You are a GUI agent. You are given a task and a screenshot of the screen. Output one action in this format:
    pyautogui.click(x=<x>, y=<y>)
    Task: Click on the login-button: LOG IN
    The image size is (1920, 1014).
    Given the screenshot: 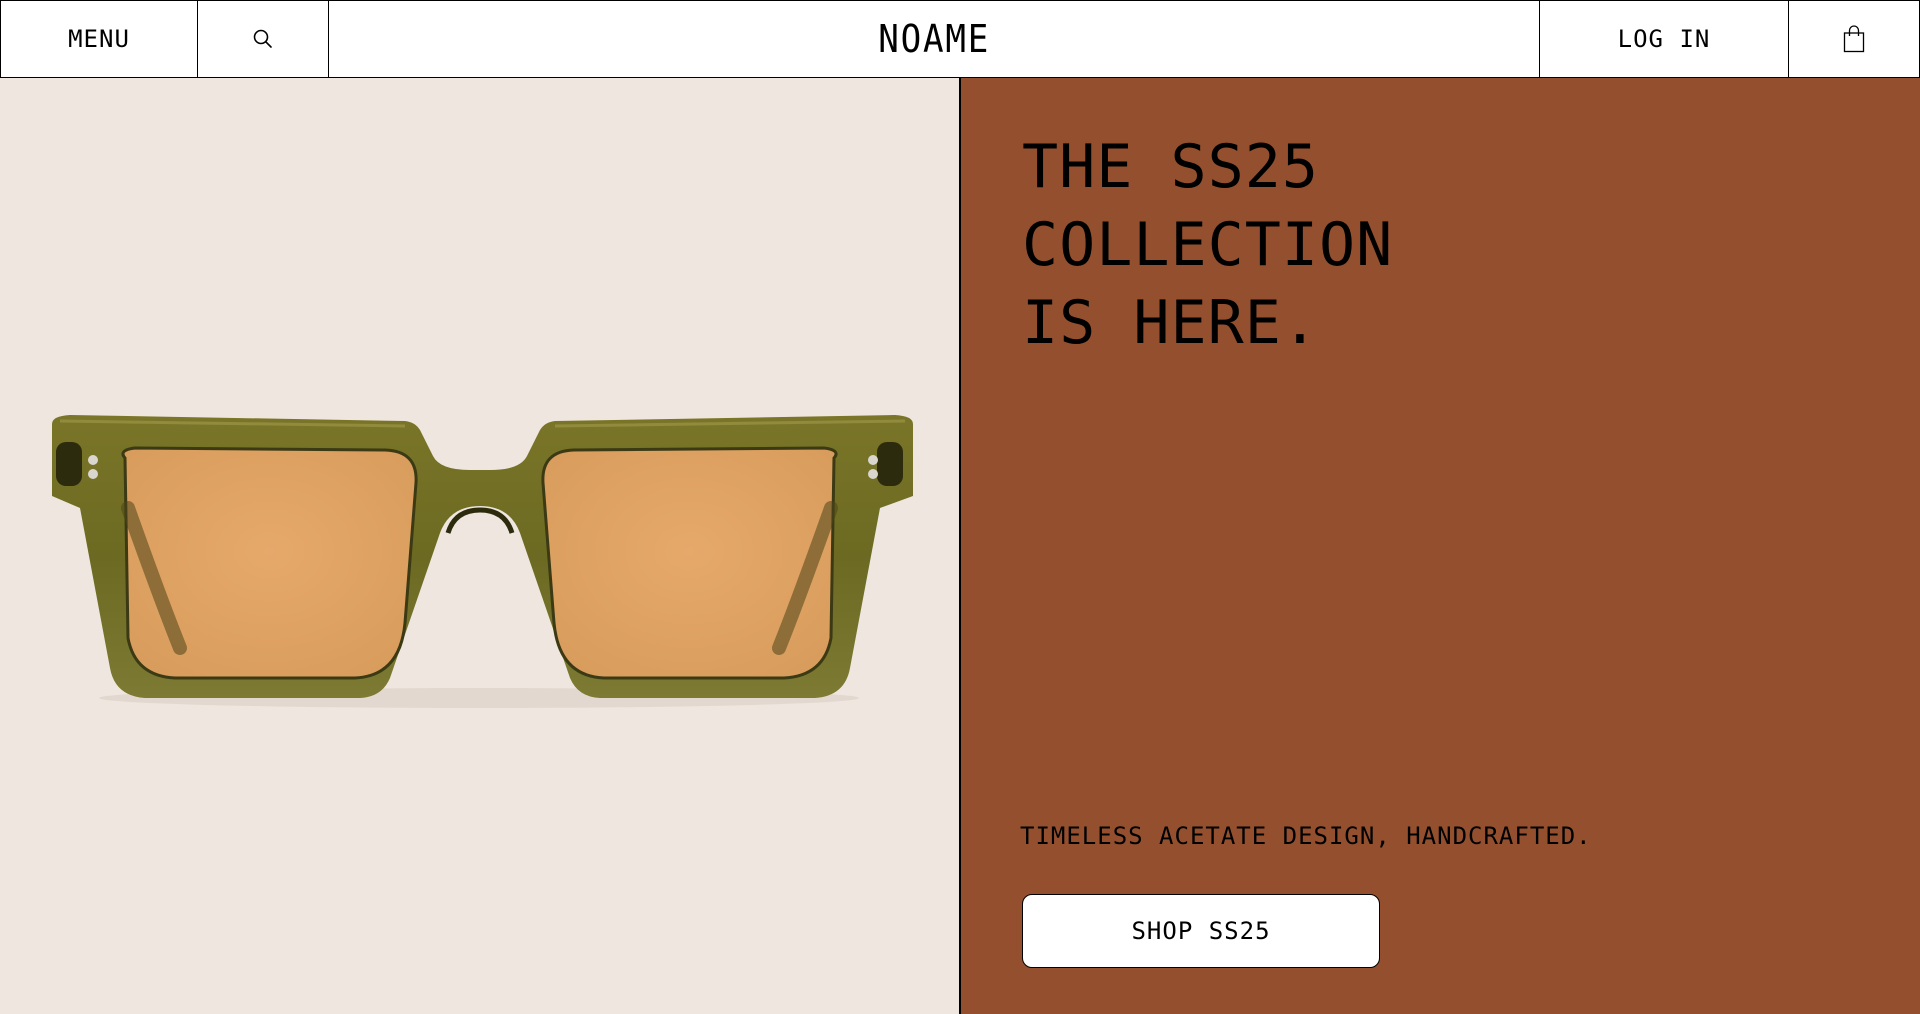 What is the action you would take?
    pyautogui.click(x=1664, y=39)
    